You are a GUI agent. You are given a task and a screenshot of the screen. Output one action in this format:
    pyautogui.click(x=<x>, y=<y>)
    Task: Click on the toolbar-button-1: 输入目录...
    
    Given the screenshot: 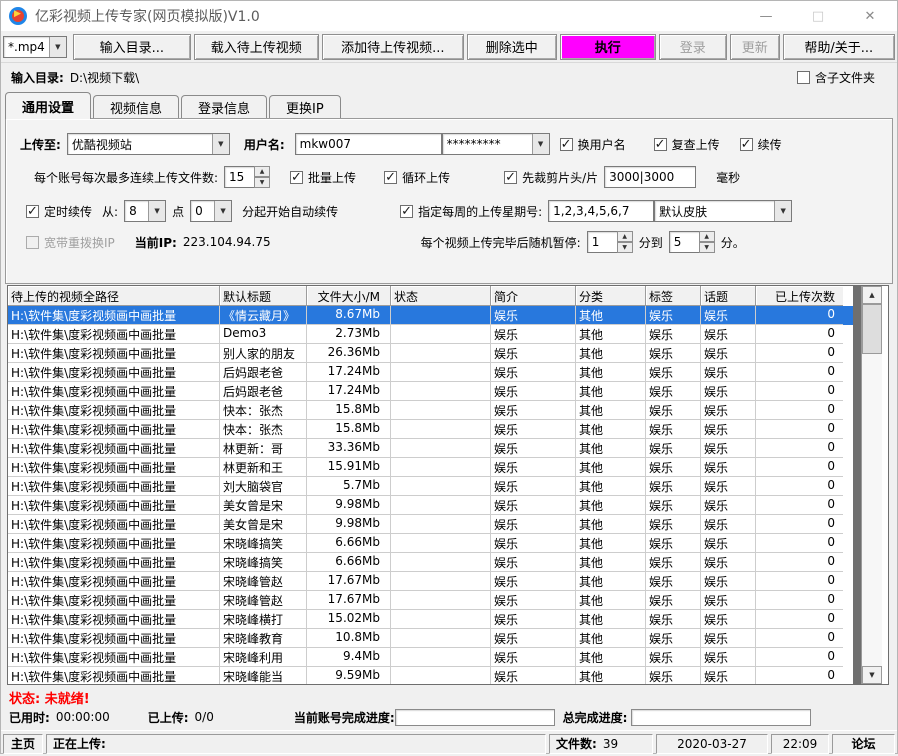 What is the action you would take?
    pyautogui.click(x=131, y=46)
    